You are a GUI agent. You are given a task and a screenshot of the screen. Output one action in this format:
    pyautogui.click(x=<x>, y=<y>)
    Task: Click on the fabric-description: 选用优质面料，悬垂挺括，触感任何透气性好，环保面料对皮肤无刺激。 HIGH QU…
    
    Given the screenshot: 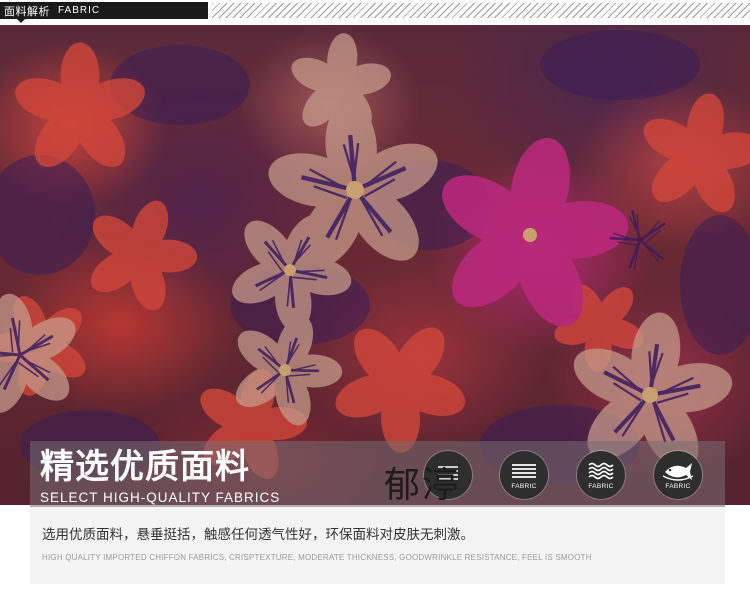 What is the action you would take?
    pyautogui.click(x=377, y=545)
    